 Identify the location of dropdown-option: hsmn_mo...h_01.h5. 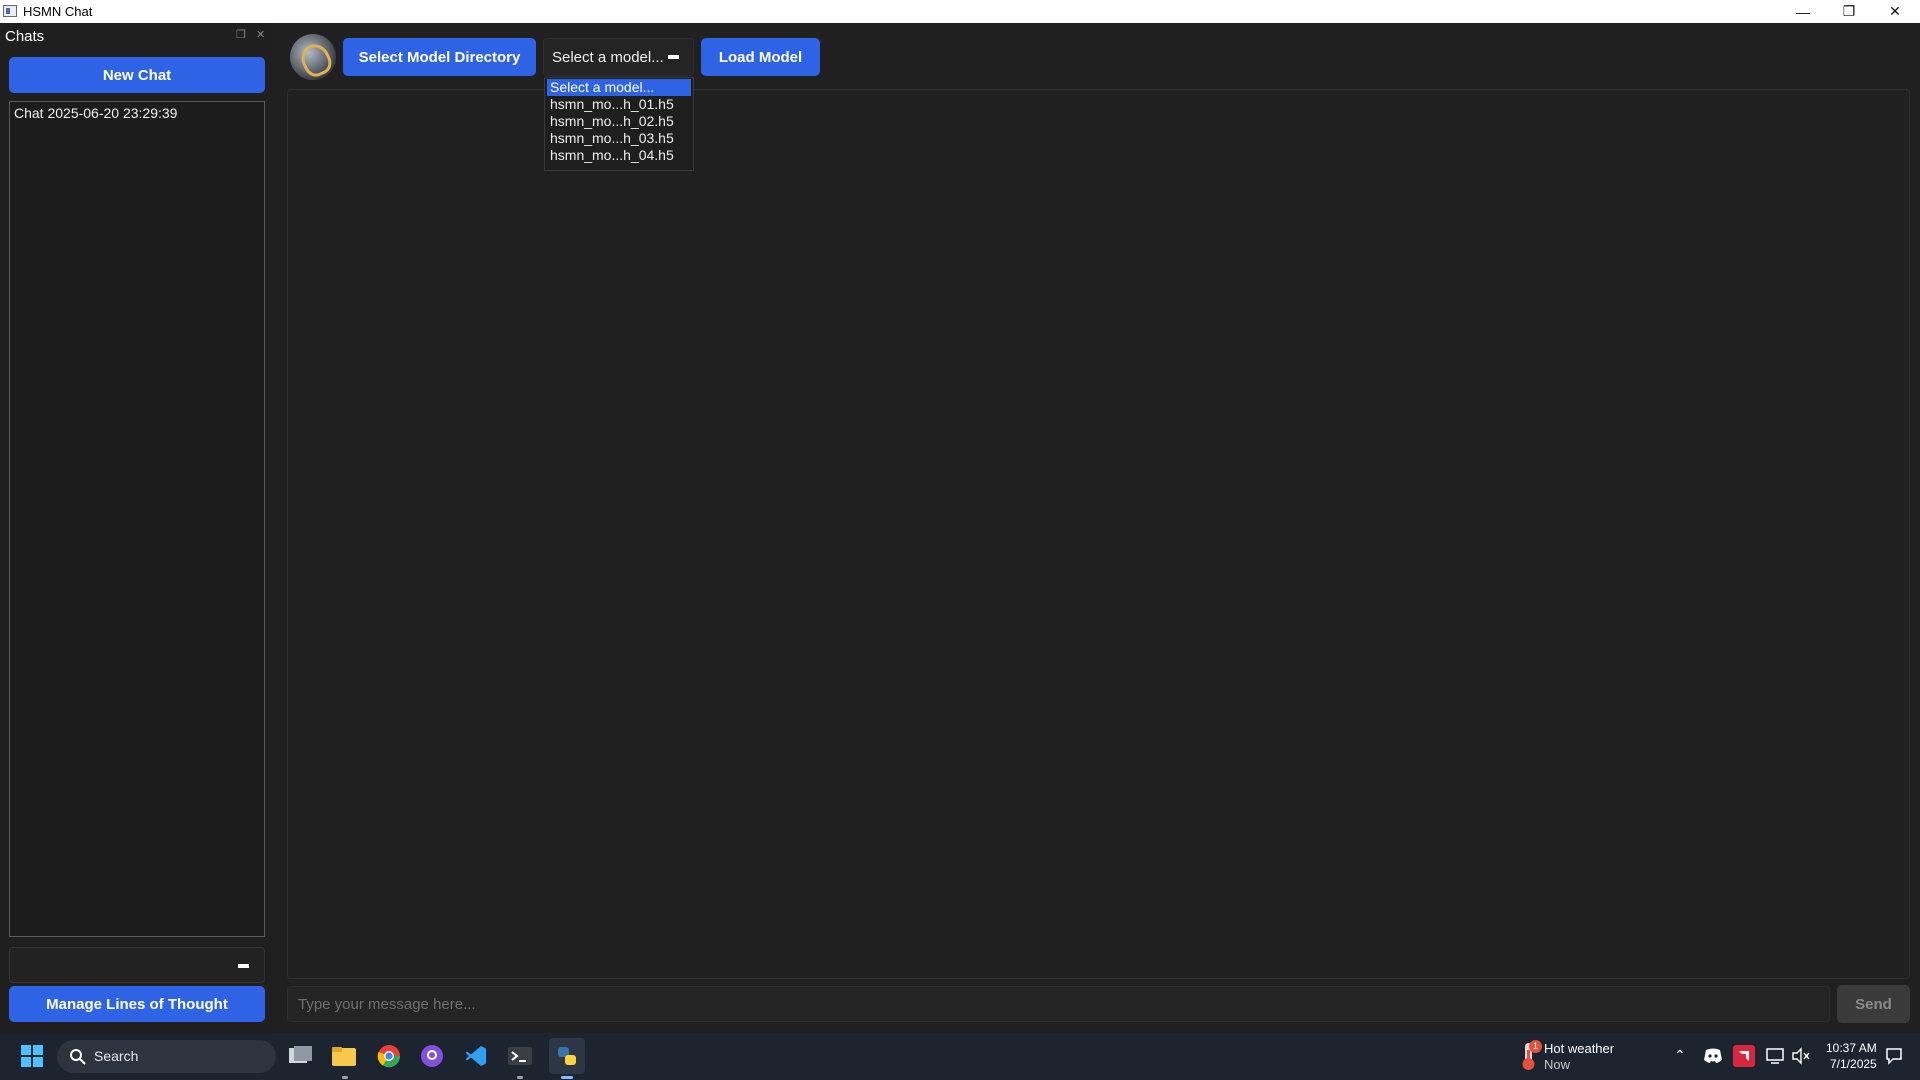
(619, 104).